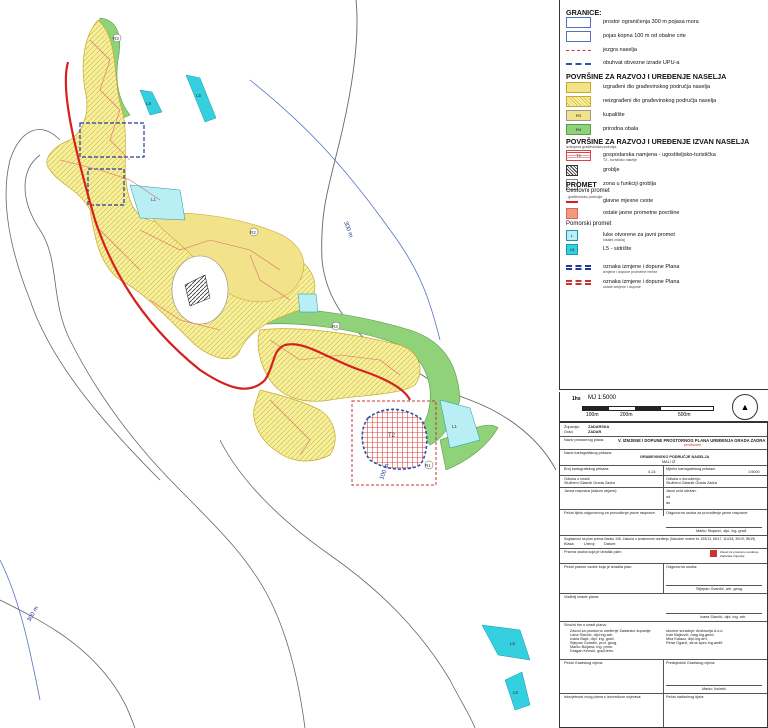  Describe the element at coordinates (578, 267) in the screenshot. I see `swatch-izmjena-prometa` at that location.